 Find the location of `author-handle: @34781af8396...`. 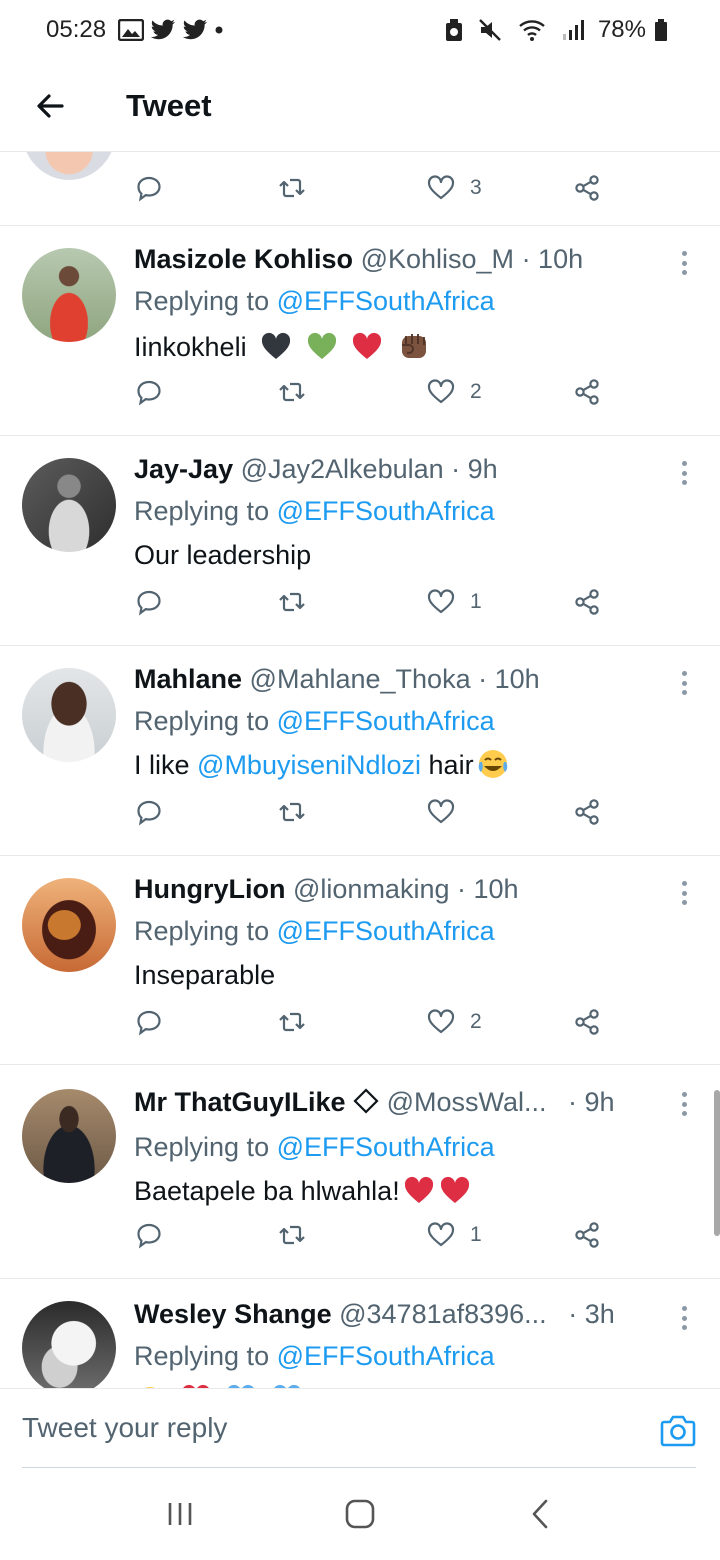

author-handle: @34781af8396... is located at coordinates (443, 1314).